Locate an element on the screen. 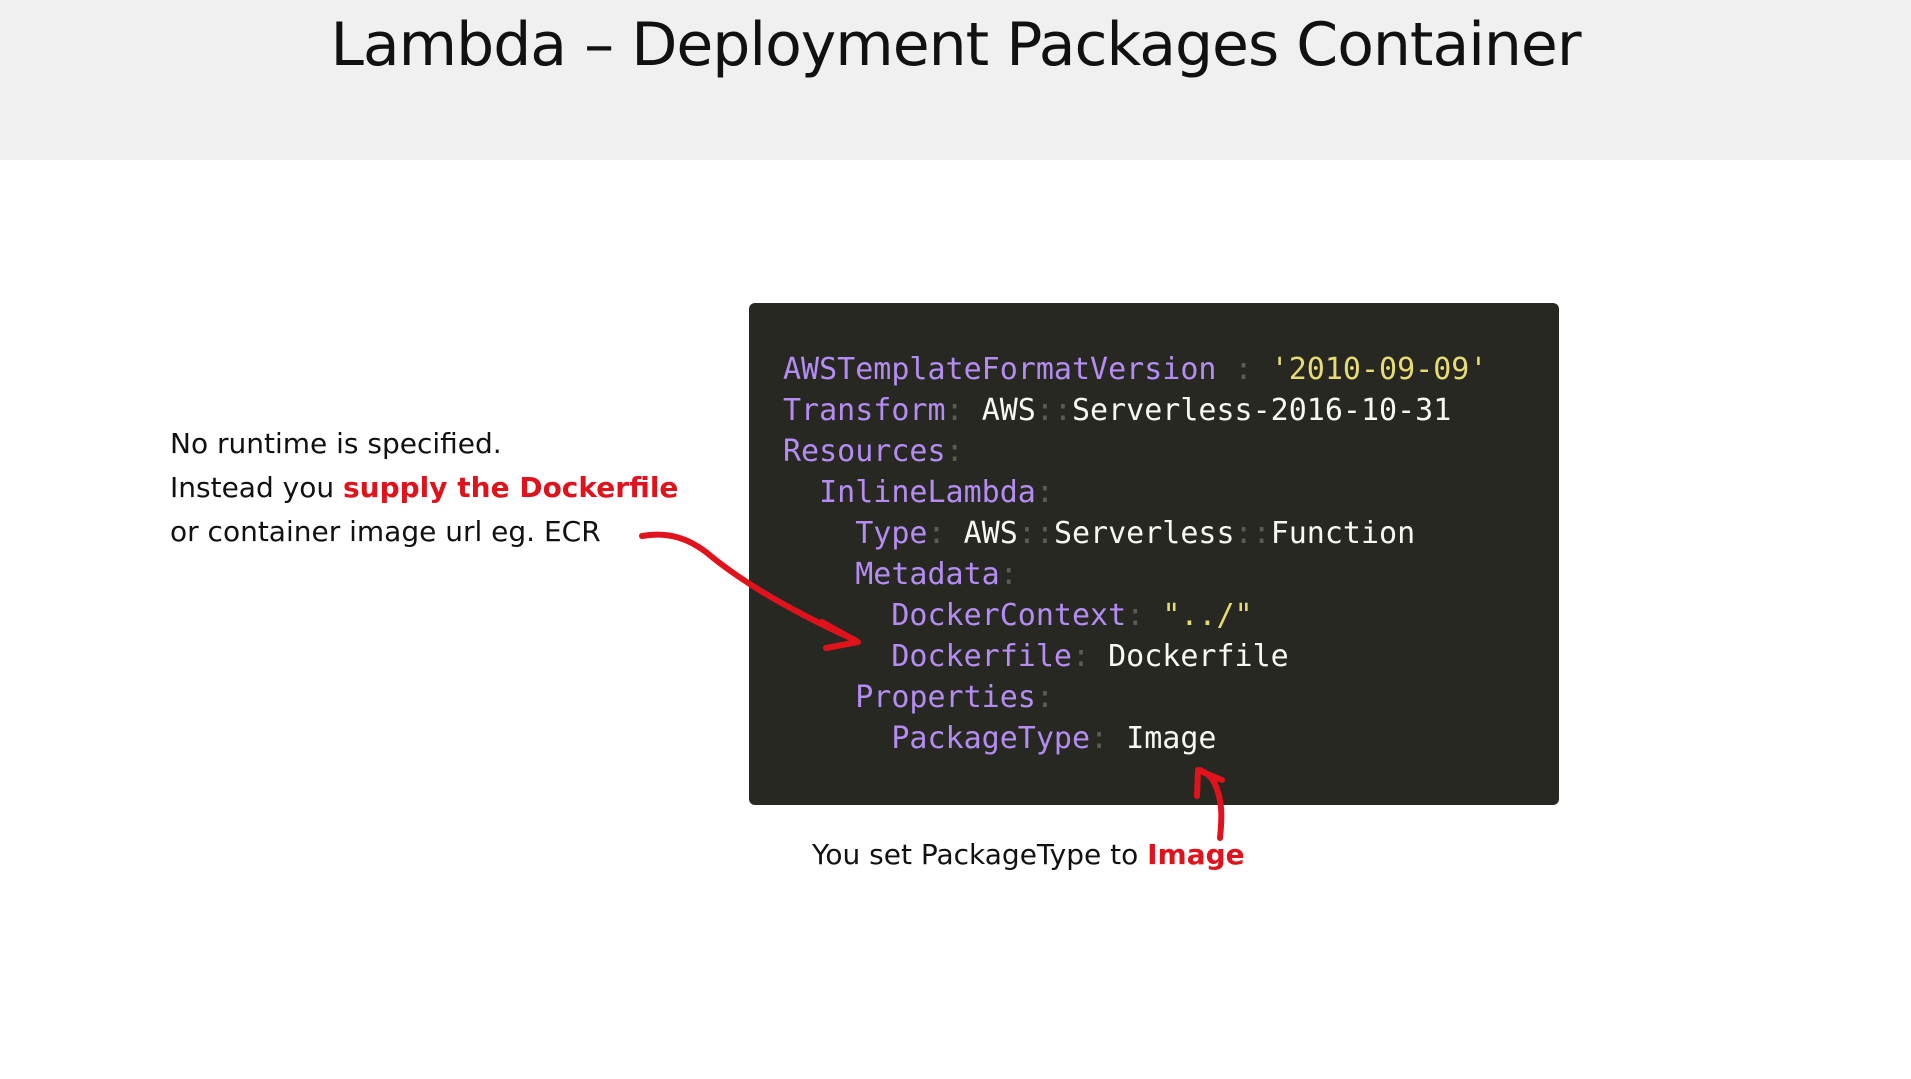  code-key: InlineLambda is located at coordinates (927, 492).